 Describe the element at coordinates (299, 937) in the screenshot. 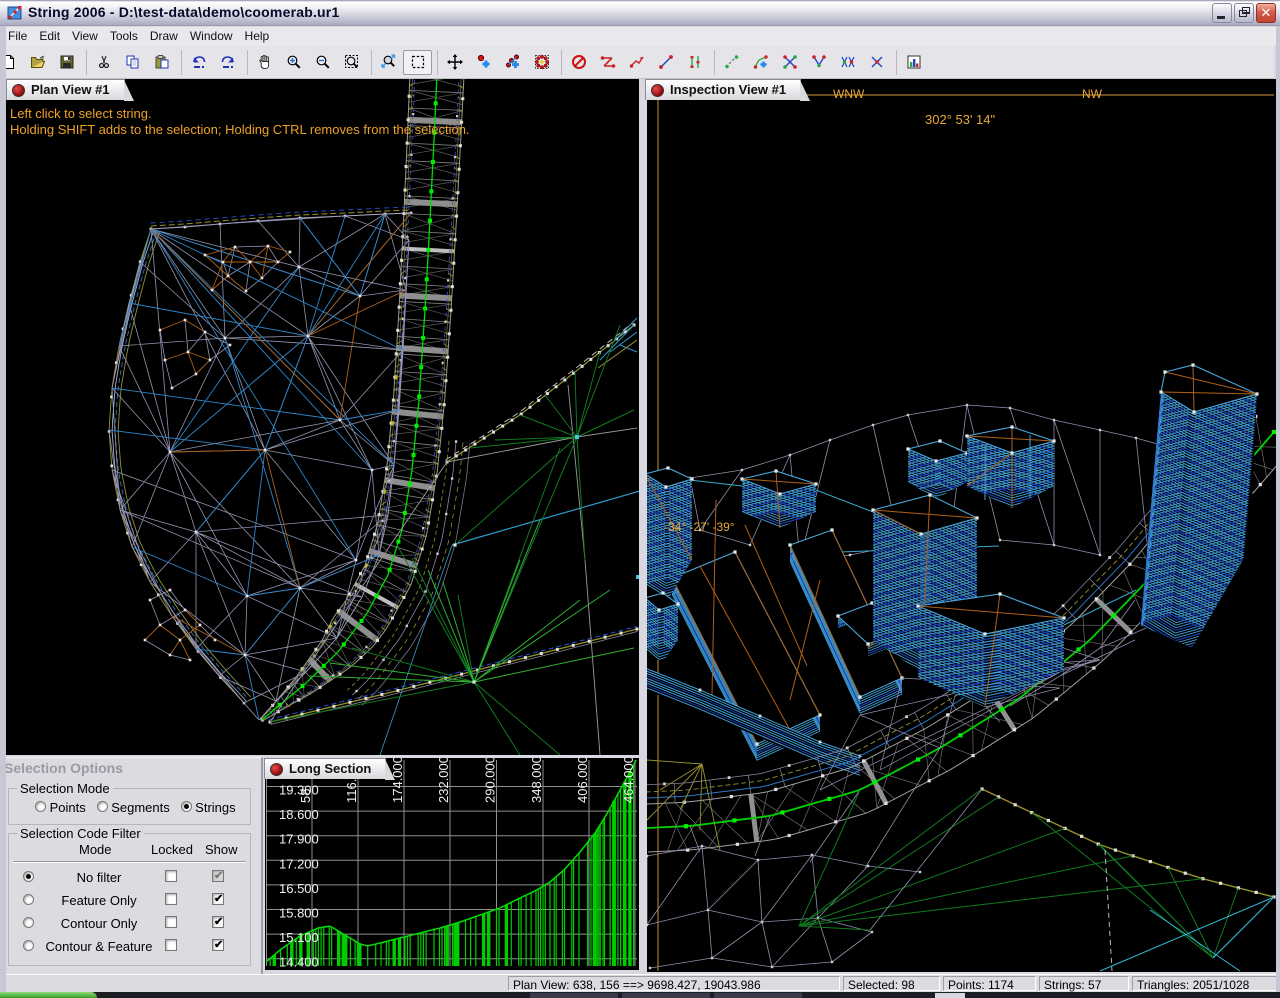

I see `svg-text: 15.100` at that location.